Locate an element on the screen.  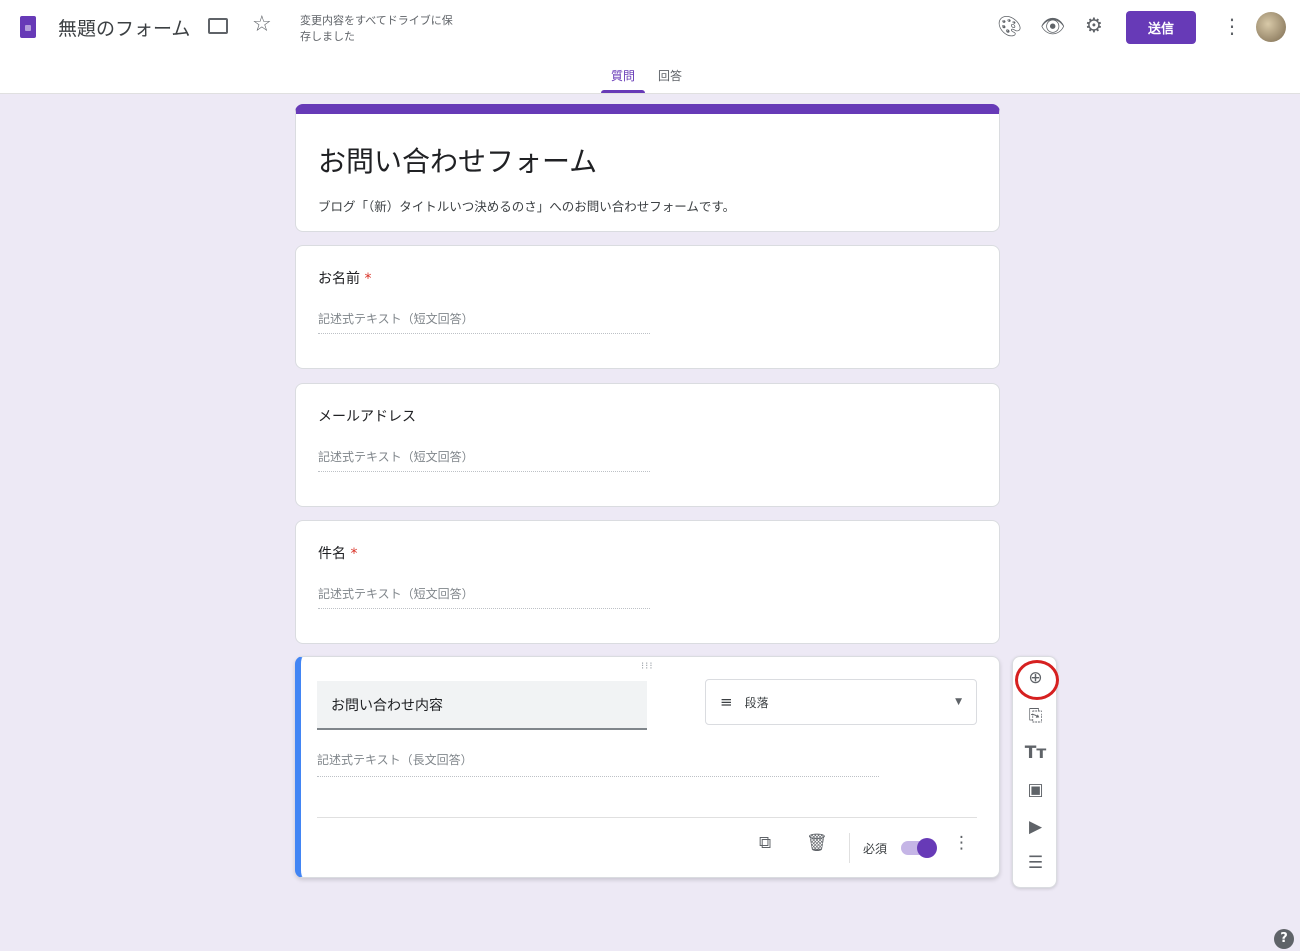
answer-placeholder: 記述式テキスト（長文回答） is located at coordinates (598, 764).